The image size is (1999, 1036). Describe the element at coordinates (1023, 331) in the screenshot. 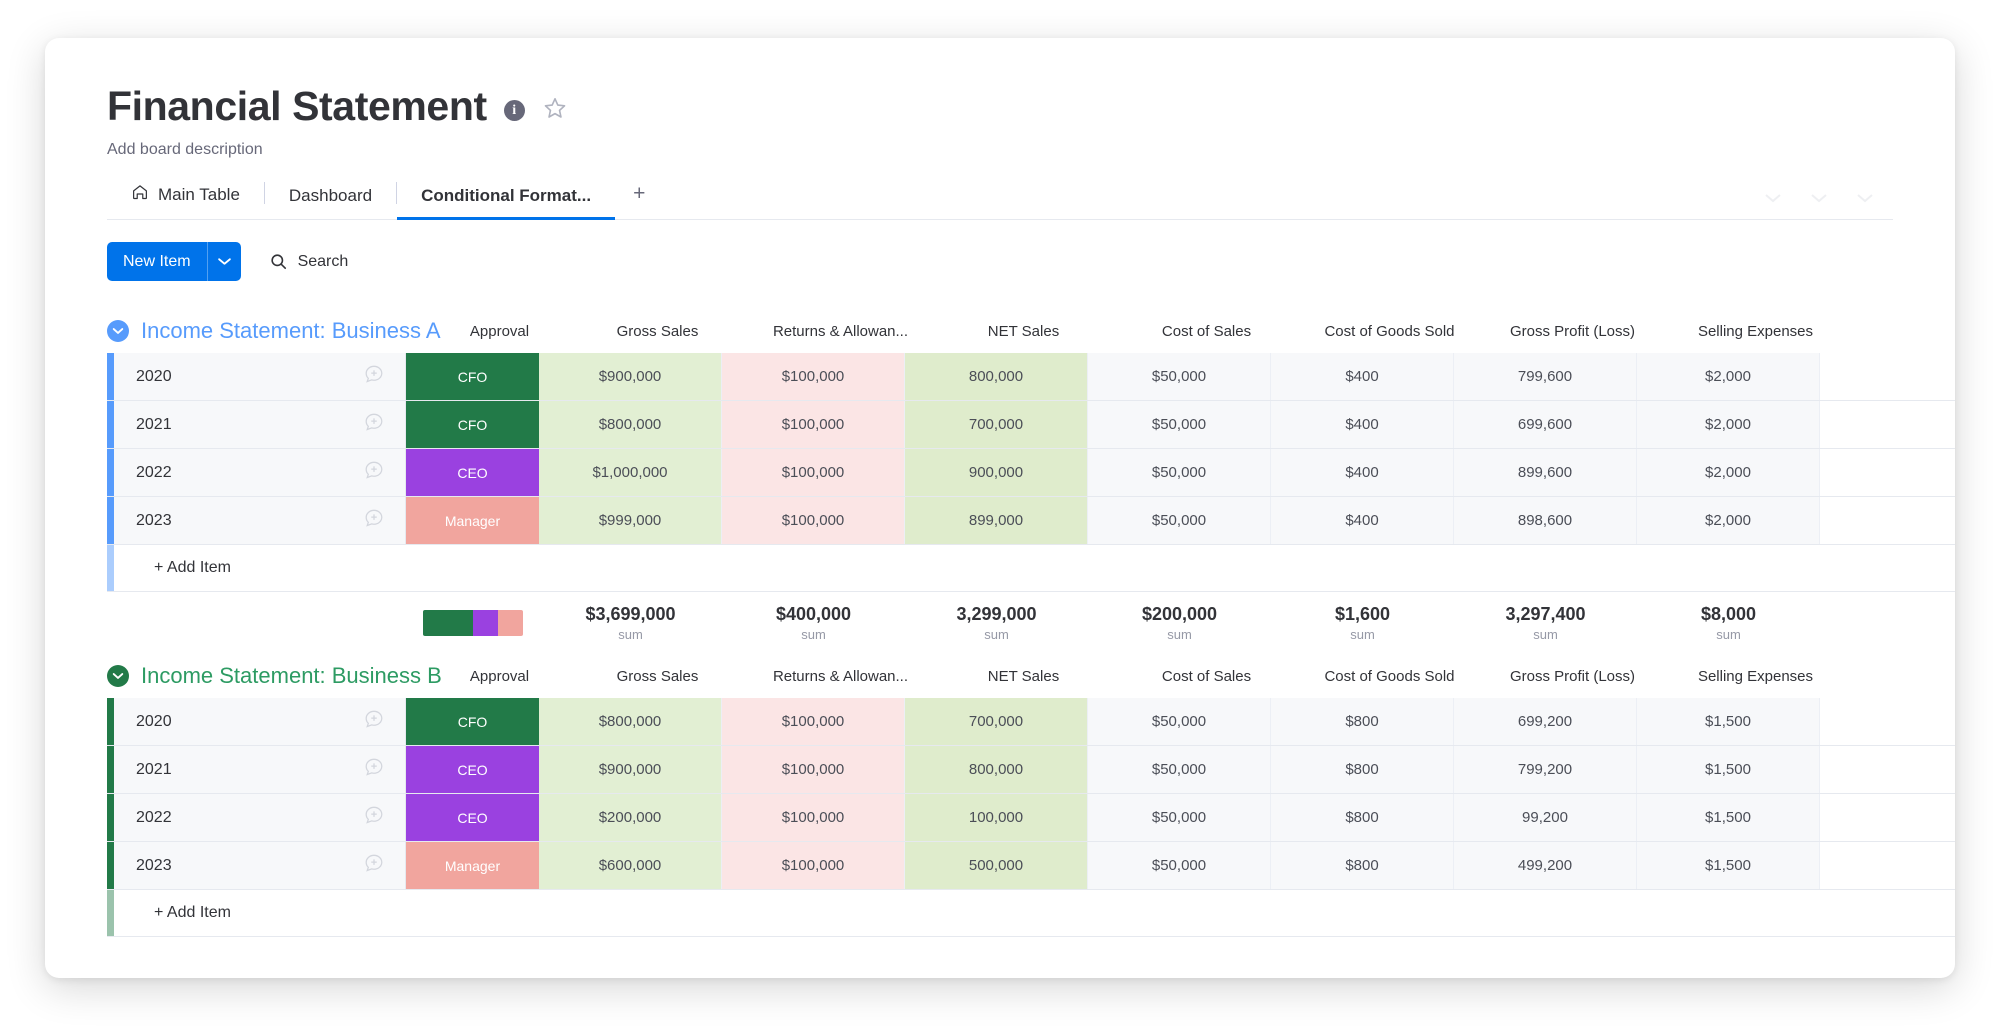

I see `column-header-net-sales: NET Sales` at that location.